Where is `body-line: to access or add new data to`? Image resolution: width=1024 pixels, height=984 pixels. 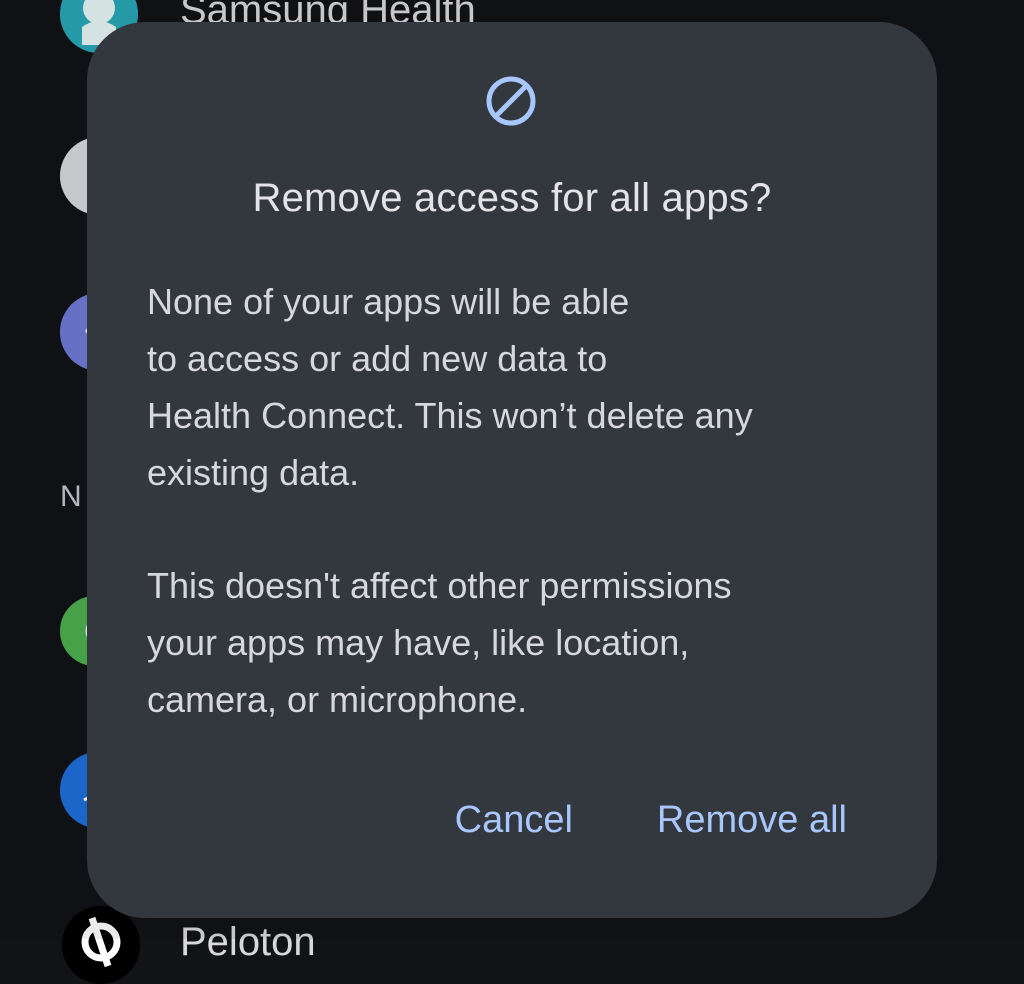
body-line: to access or add new data to is located at coordinates (377, 358).